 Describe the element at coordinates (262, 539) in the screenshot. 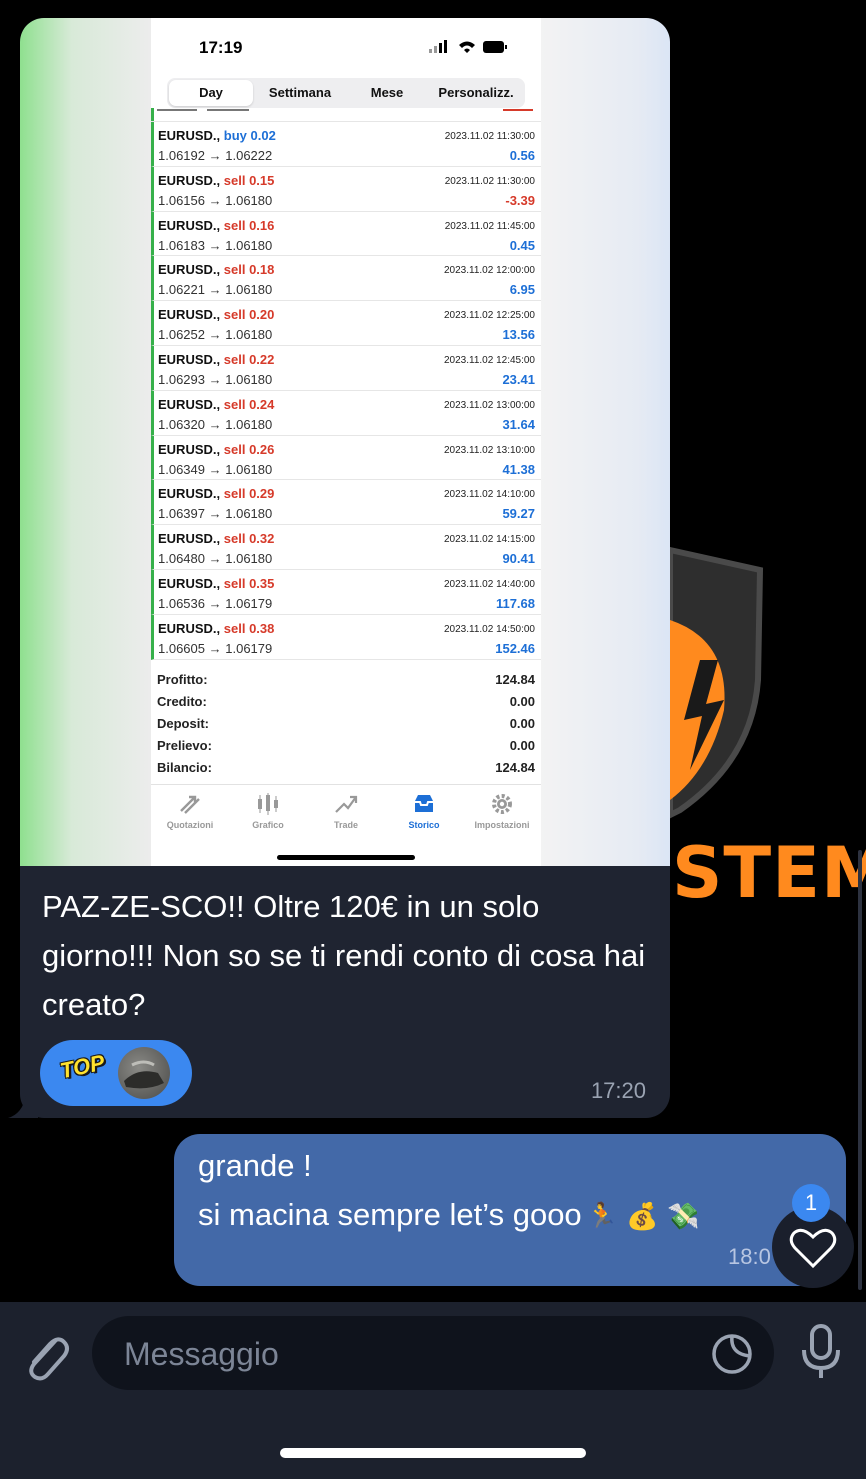

I see `trade-lot: 0.32` at that location.